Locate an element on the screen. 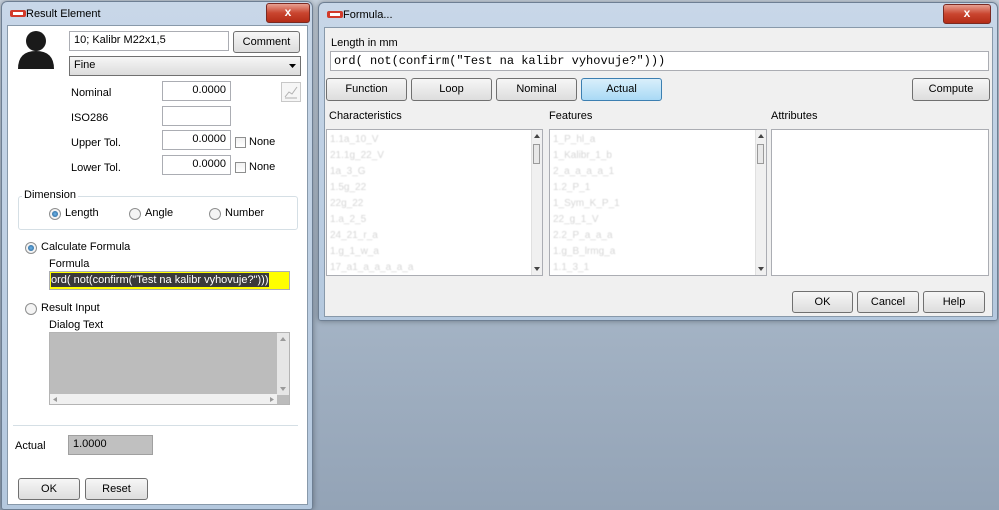 This screenshot has height=510, width=999. user-avatar-icon is located at coordinates (36, 50).